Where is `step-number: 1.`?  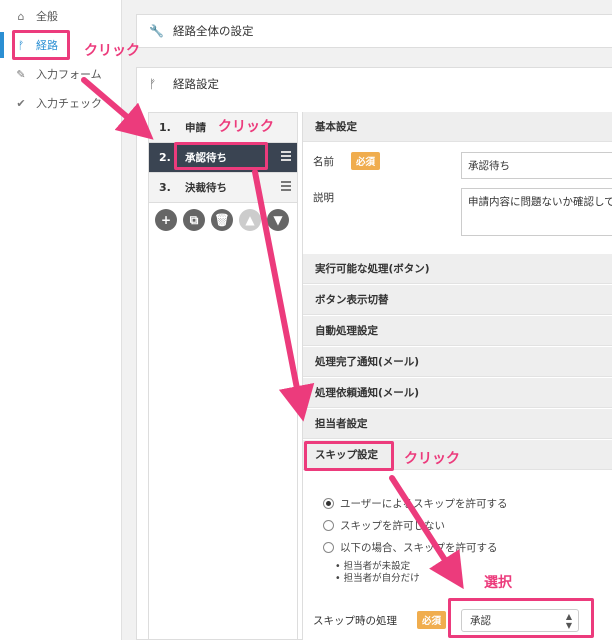
step-number: 1. is located at coordinates (165, 127).